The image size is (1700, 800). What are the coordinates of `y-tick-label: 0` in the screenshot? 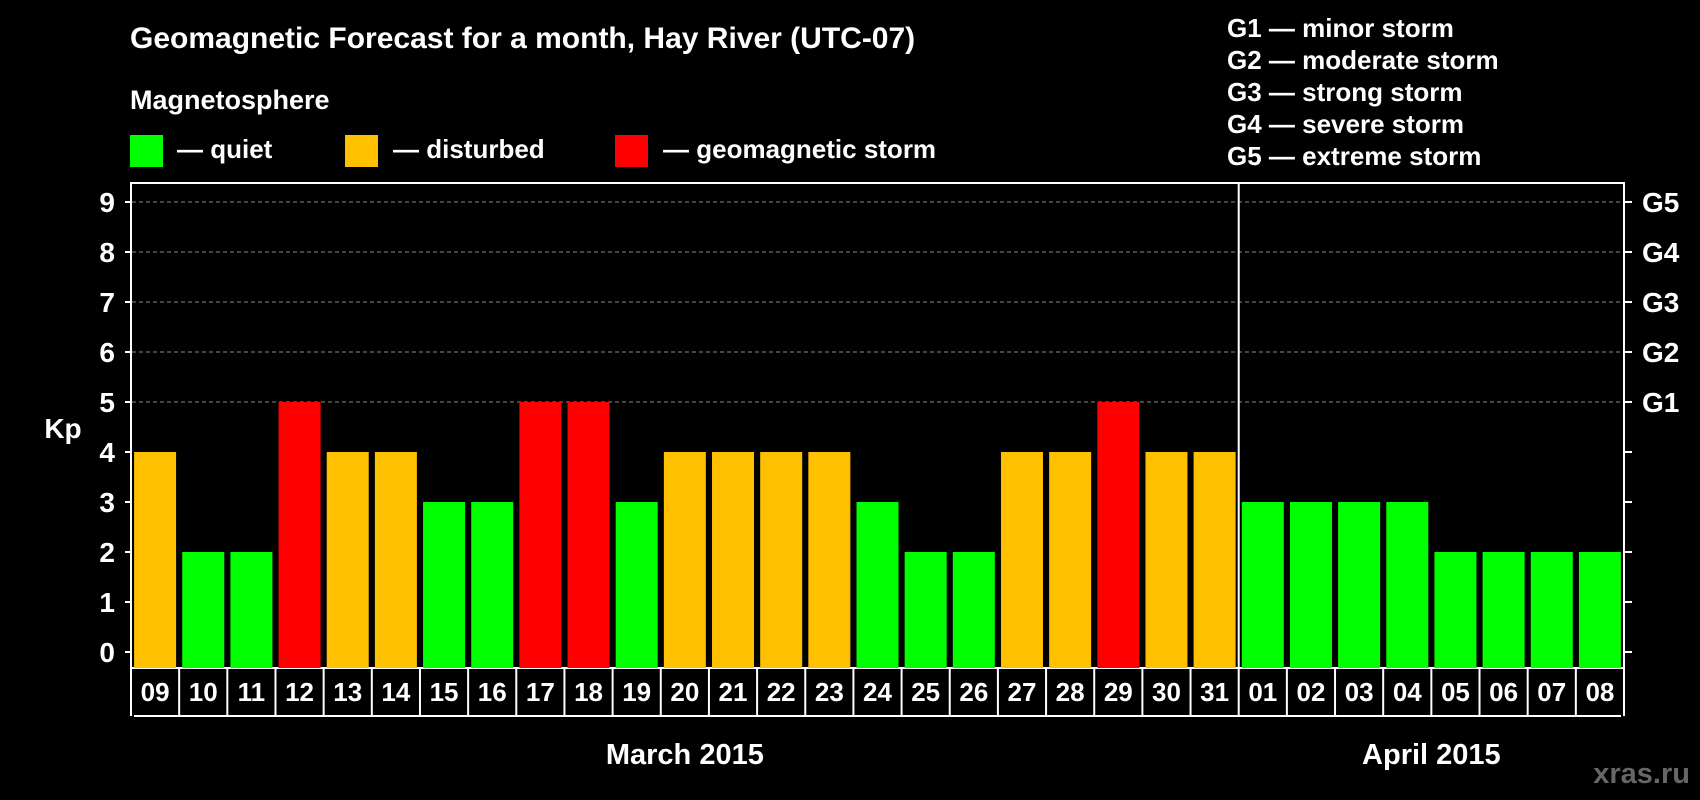 It's located at (107, 652).